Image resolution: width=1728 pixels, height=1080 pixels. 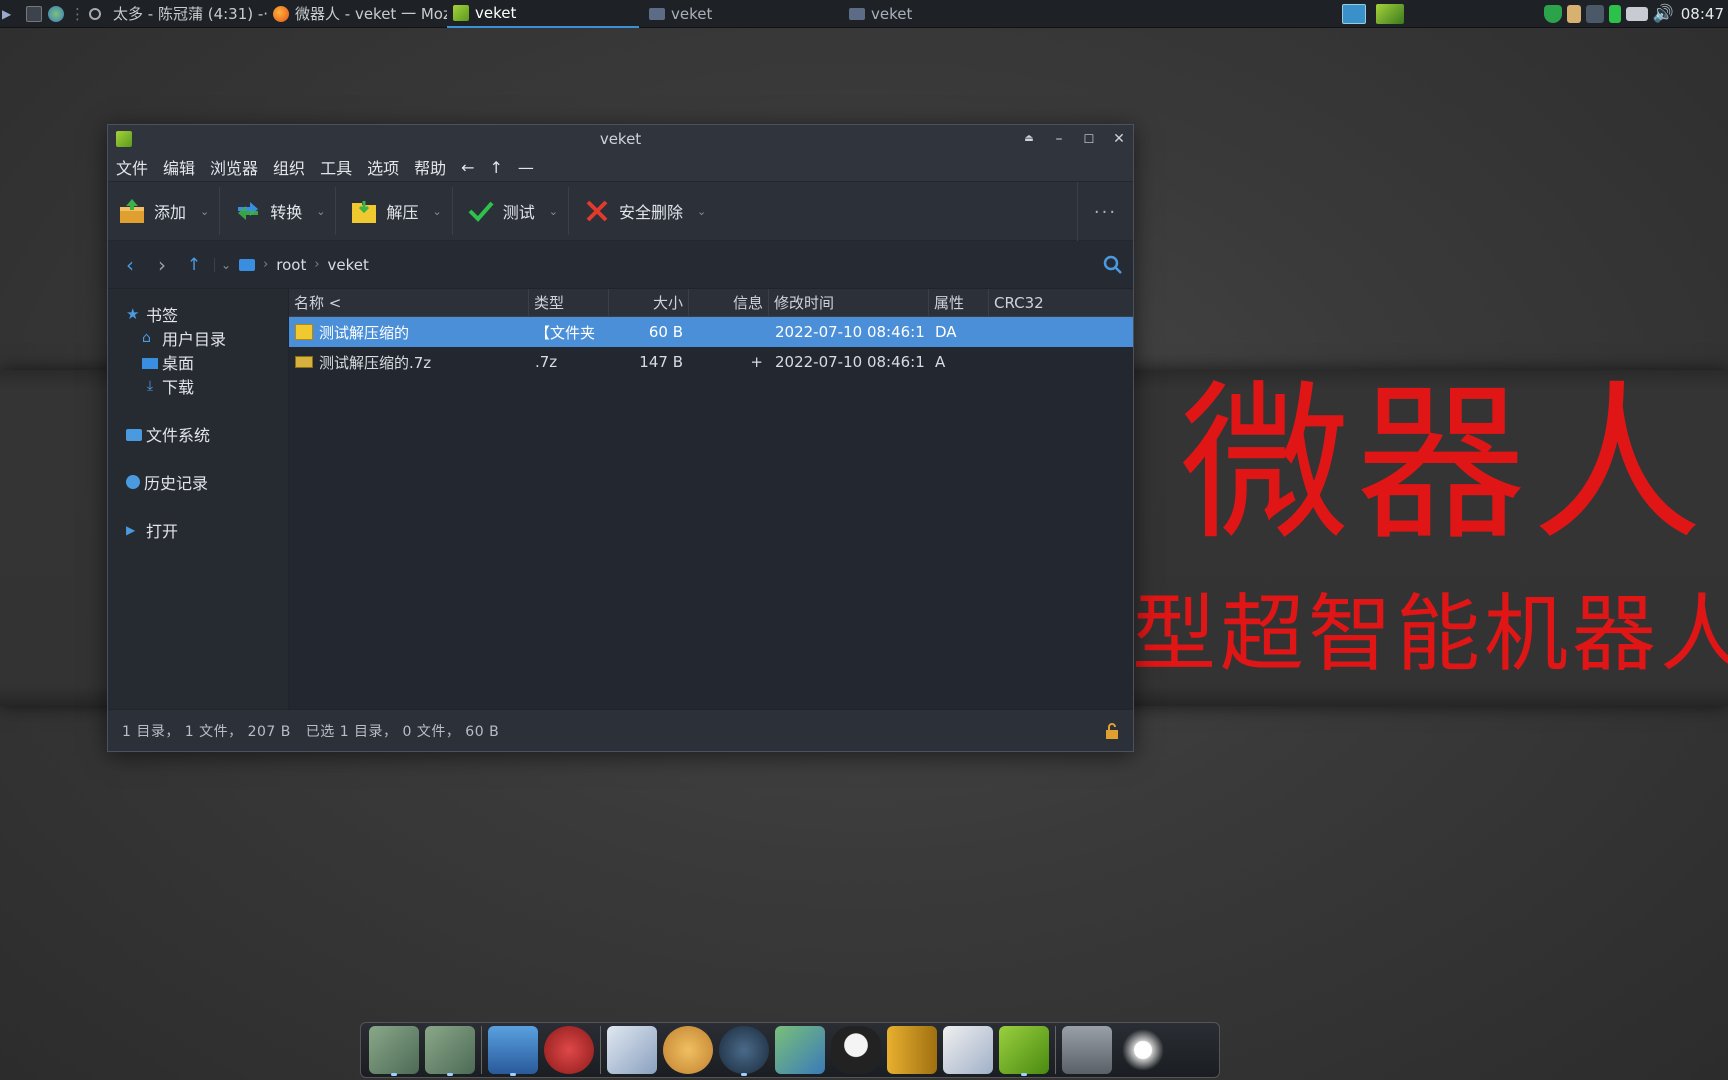 I want to click on toolbar: 添加 ⌄ 转换 ⌄ 解压 ⌄ 测试 ⌄ 安全删除 ⌄ ···, so click(x=620, y=211).